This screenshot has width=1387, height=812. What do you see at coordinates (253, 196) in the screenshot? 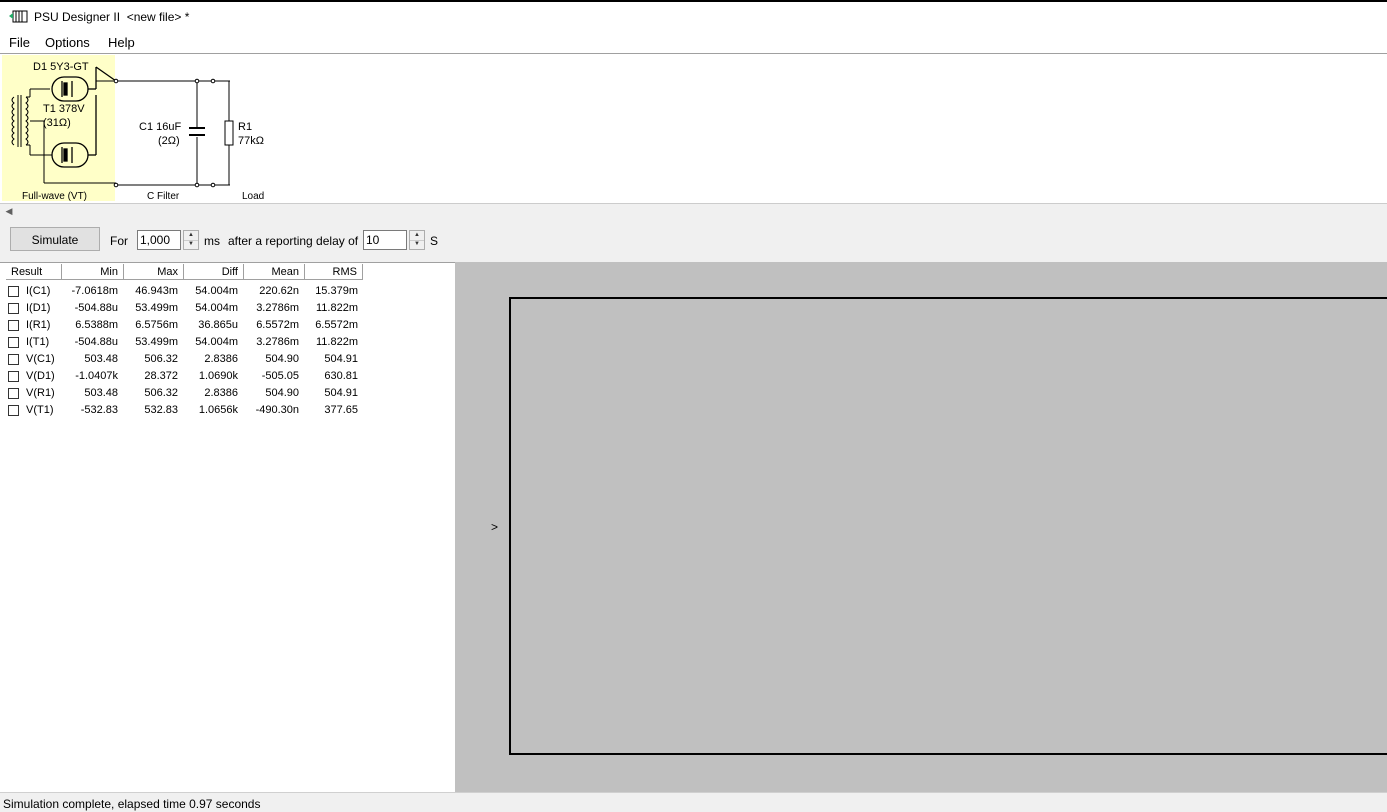
I see `load-section-label: Load` at bounding box center [253, 196].